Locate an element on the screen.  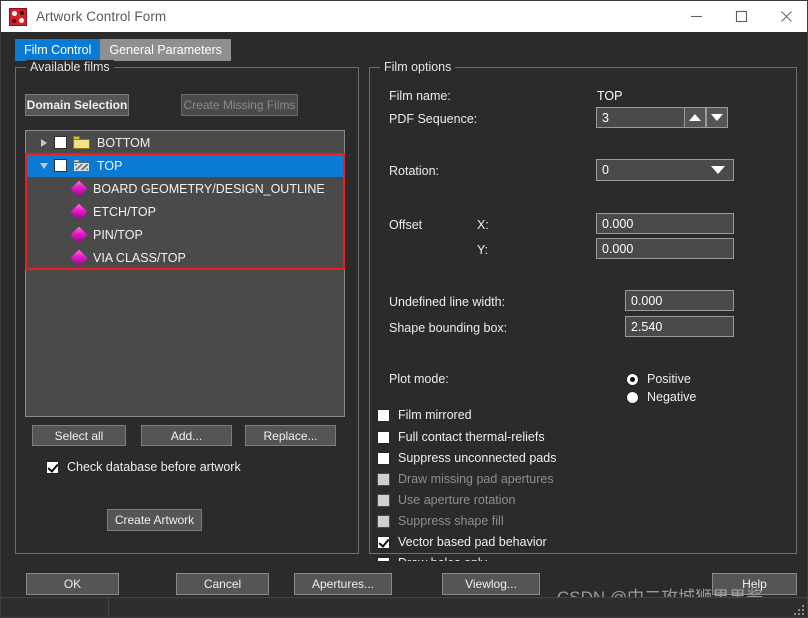
stepper-up-icon is located at coordinates (695, 117).